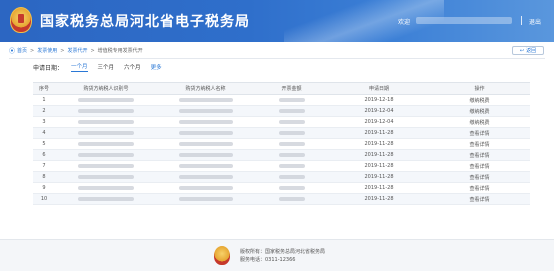  I want to click on breadcrumb-home: 首页, so click(22, 50).